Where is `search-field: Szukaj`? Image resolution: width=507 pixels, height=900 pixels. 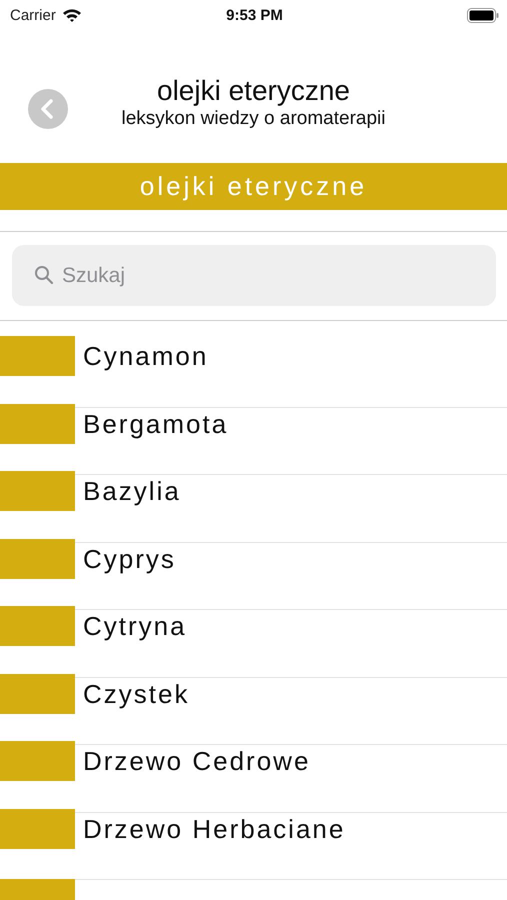
search-field: Szukaj is located at coordinates (254, 275).